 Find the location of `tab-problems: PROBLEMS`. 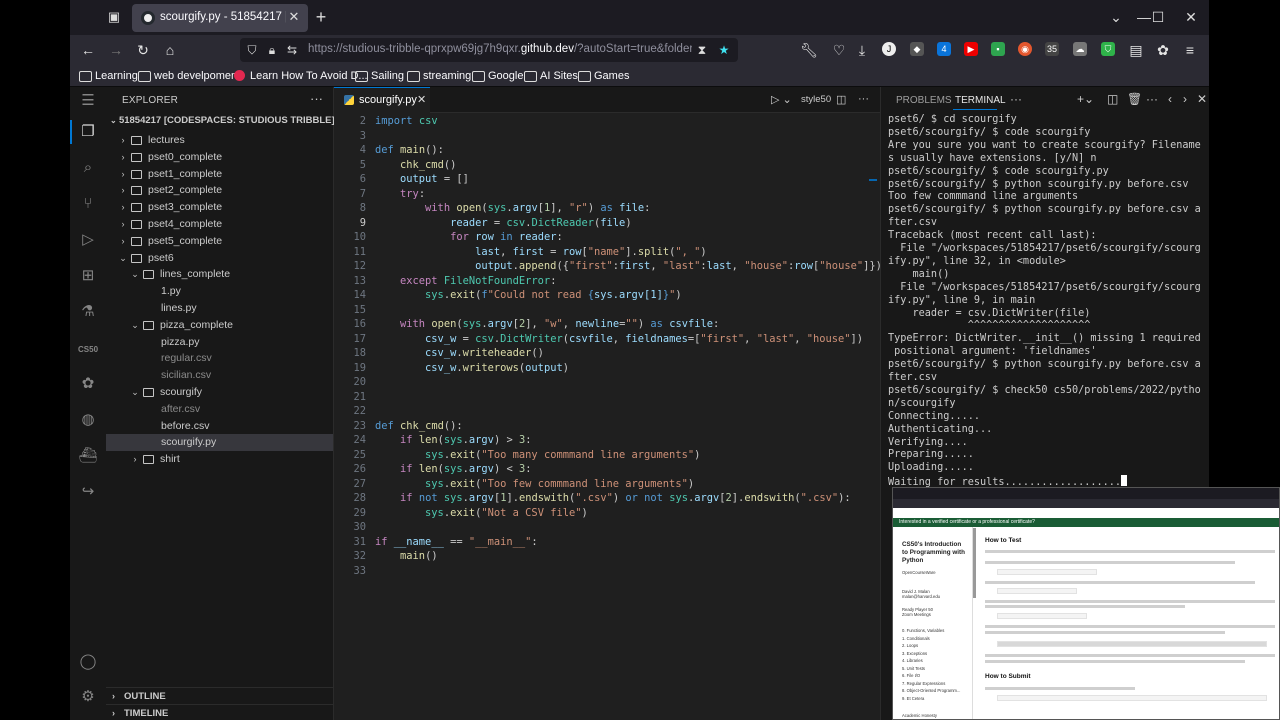

tab-problems: PROBLEMS is located at coordinates (924, 100).